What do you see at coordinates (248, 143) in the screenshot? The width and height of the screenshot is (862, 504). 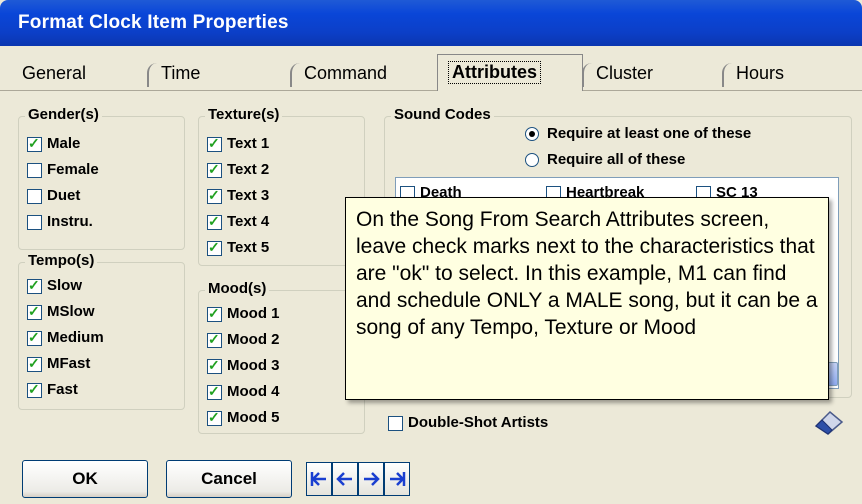 I see `checkbox-label: Text 1` at bounding box center [248, 143].